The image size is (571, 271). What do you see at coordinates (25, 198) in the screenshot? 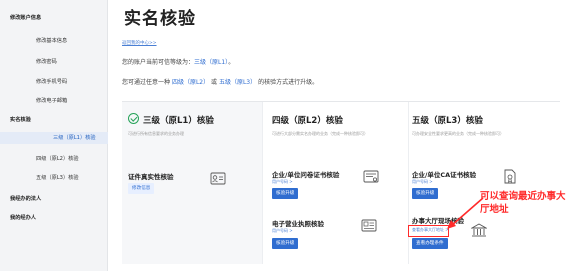
I see `sidebar-item-my-legal: 我经办的法人` at bounding box center [25, 198].